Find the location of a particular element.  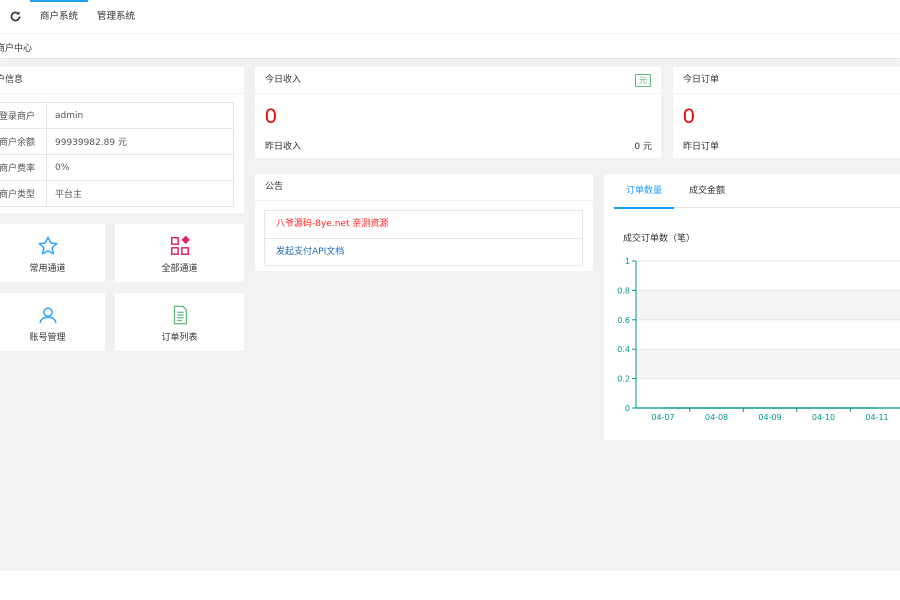

merchant-info-key: 商户类型 is located at coordinates (23, 193).